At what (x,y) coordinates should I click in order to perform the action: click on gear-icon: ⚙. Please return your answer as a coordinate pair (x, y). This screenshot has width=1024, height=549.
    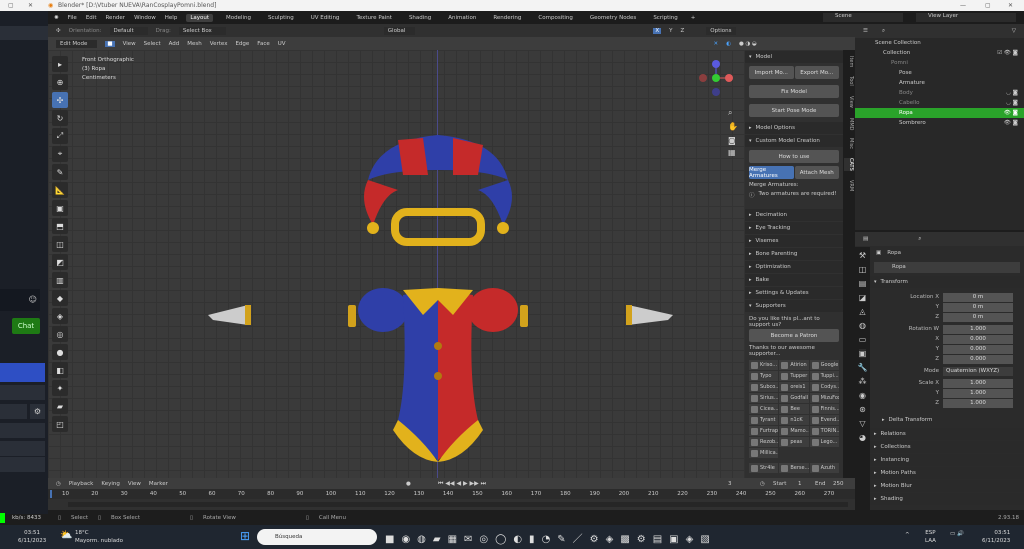
    Looking at the image, I should click on (37, 411).